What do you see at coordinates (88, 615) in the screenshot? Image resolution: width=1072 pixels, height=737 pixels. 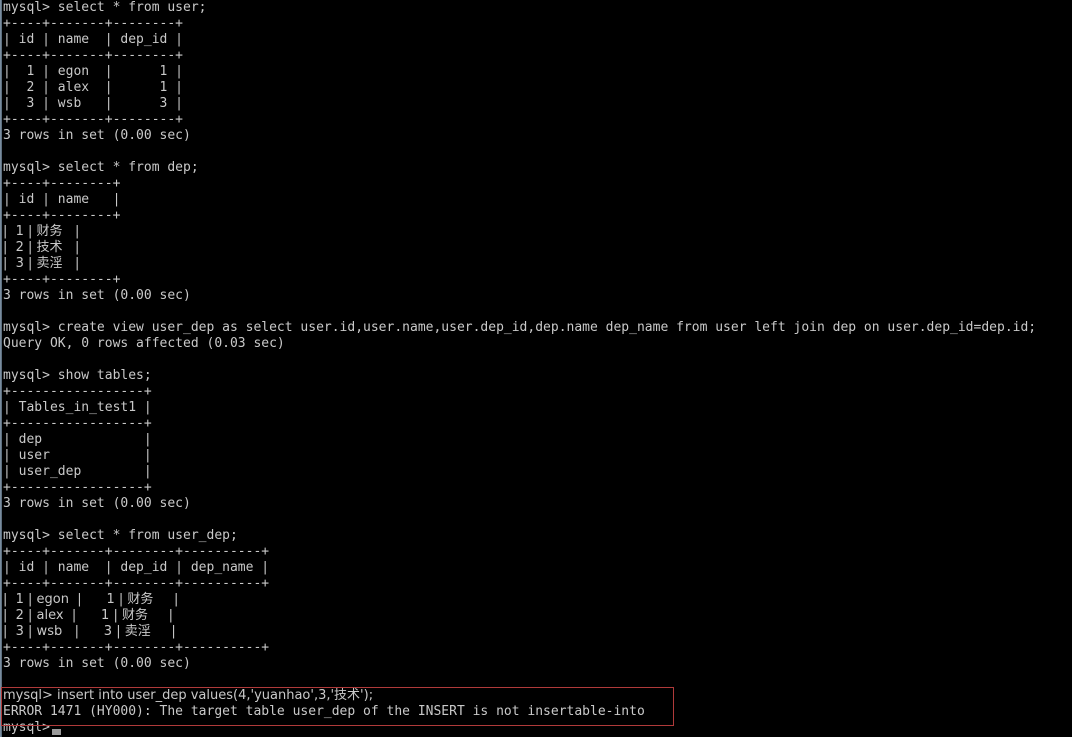 I see `terminal-line: | 2 | alex | 1 | 财务 |` at bounding box center [88, 615].